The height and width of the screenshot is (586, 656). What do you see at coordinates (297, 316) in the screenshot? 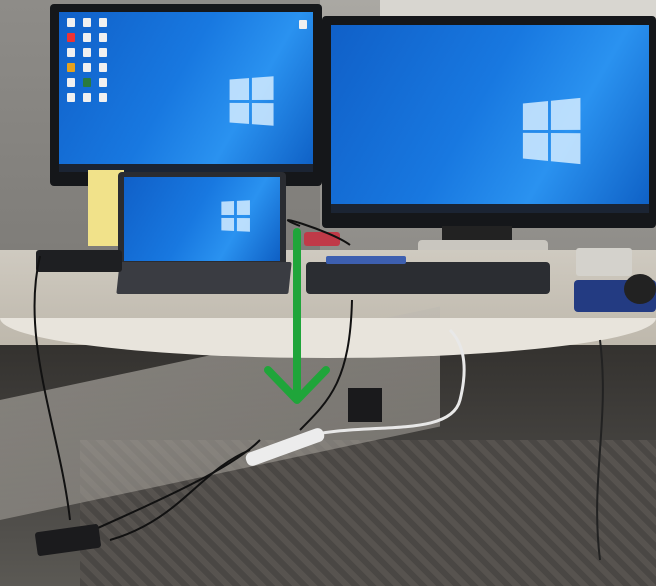
I see `green-down-arrow-icon` at bounding box center [297, 316].